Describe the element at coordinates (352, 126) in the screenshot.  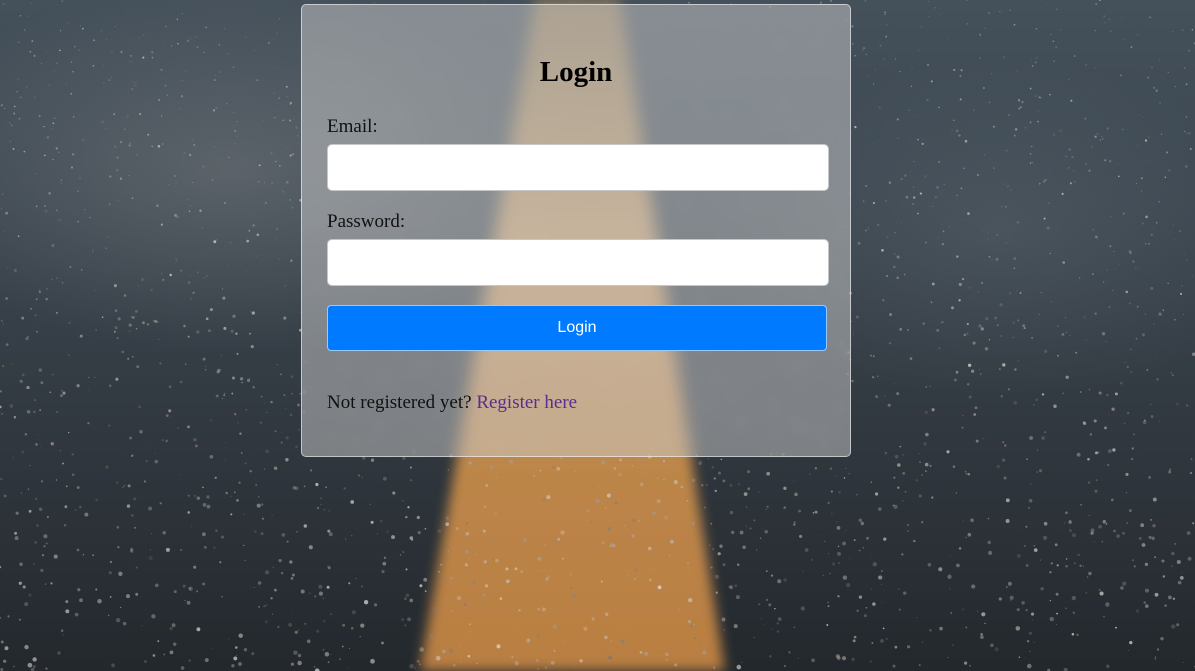
I see `email-label: Email:` at that location.